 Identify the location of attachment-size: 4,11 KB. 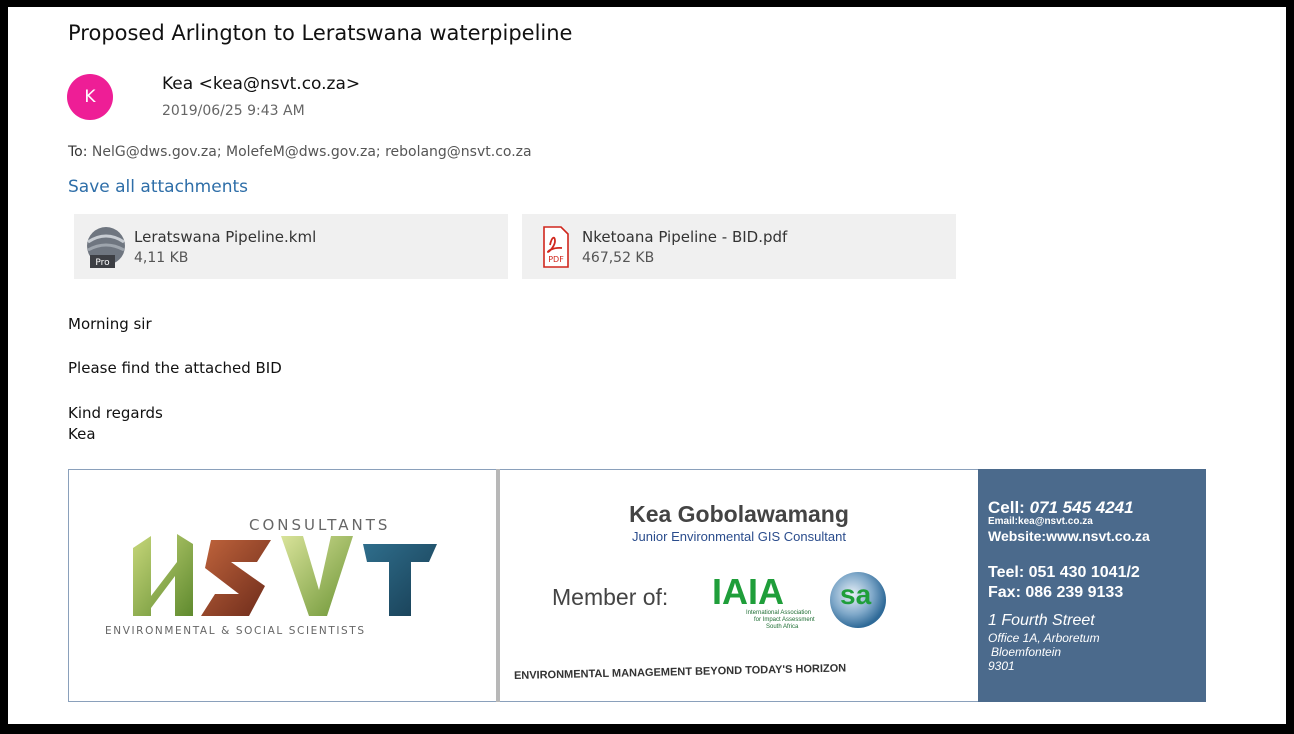
(161, 257).